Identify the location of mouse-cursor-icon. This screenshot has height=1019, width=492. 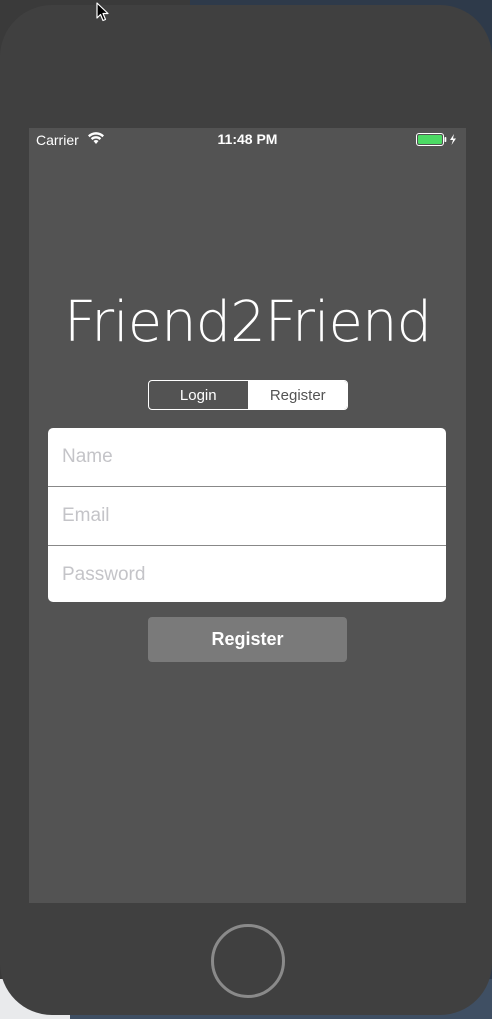
(102, 12).